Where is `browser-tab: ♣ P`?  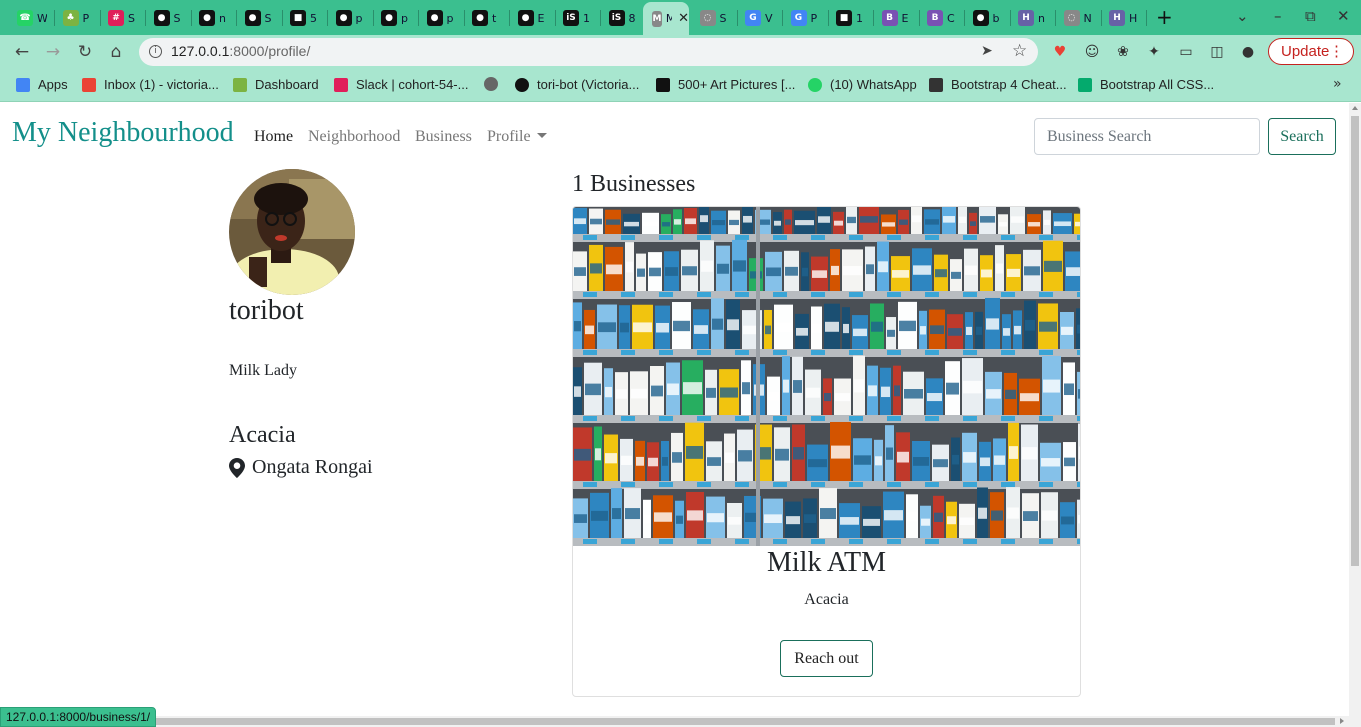 browser-tab: ♣ P is located at coordinates (75, 18).